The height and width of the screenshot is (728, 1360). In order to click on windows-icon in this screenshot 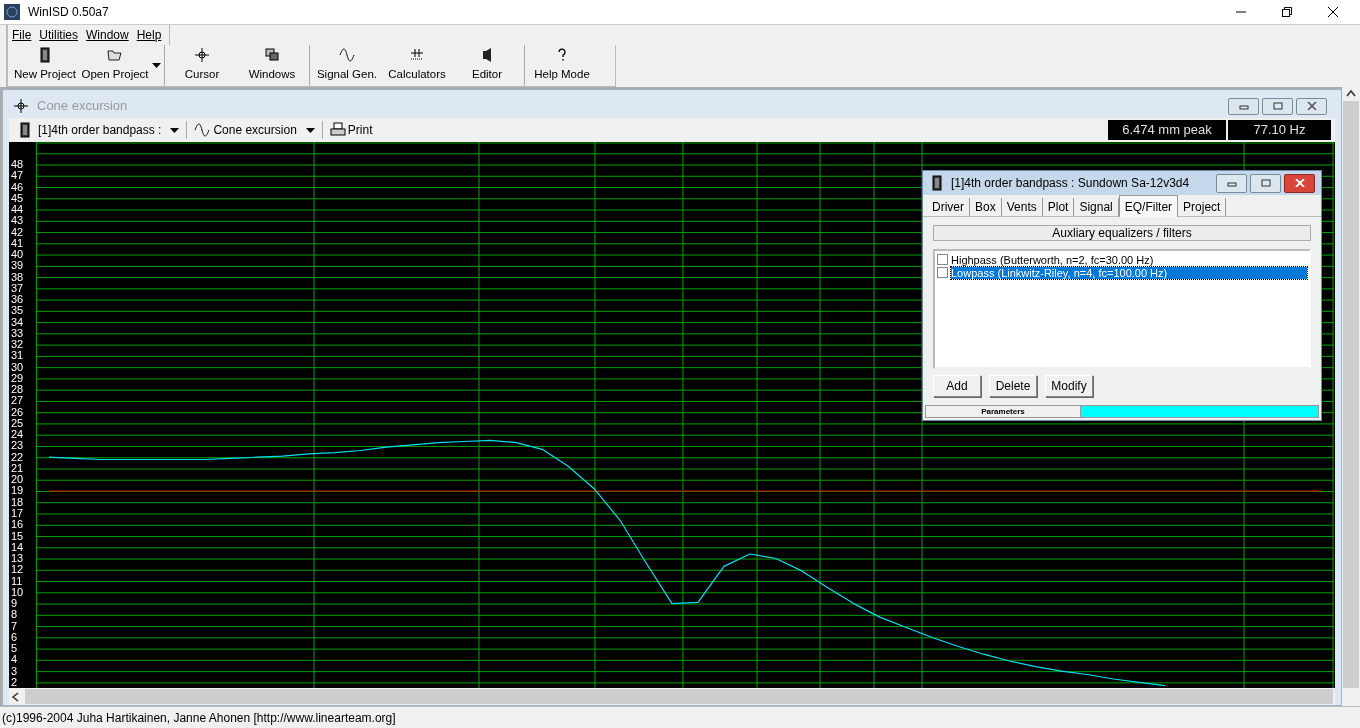, I will do `click(272, 55)`.